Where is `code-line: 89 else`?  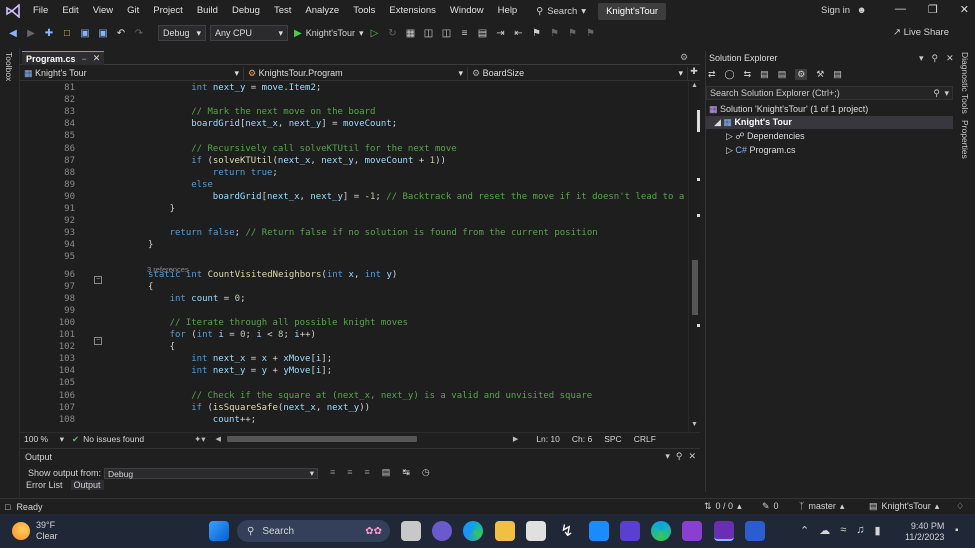
code-line: 89 else is located at coordinates (354, 185).